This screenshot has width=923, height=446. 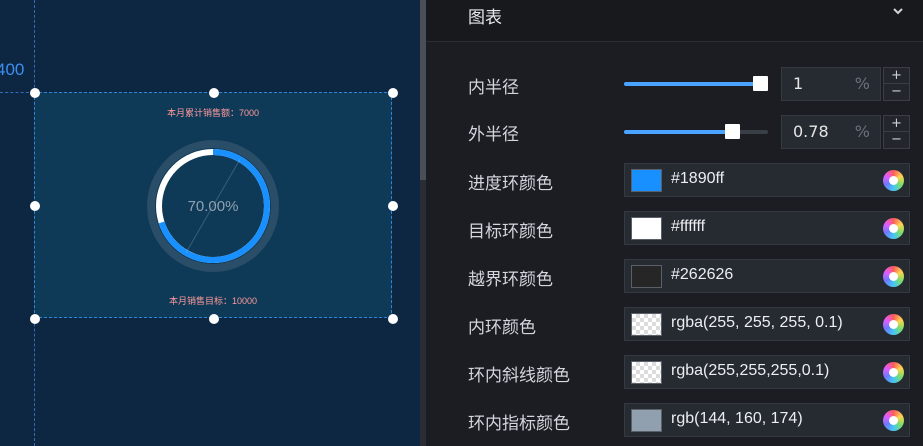 What do you see at coordinates (510, 232) in the screenshot?
I see `target-ring-color-label: 目标环颜色` at bounding box center [510, 232].